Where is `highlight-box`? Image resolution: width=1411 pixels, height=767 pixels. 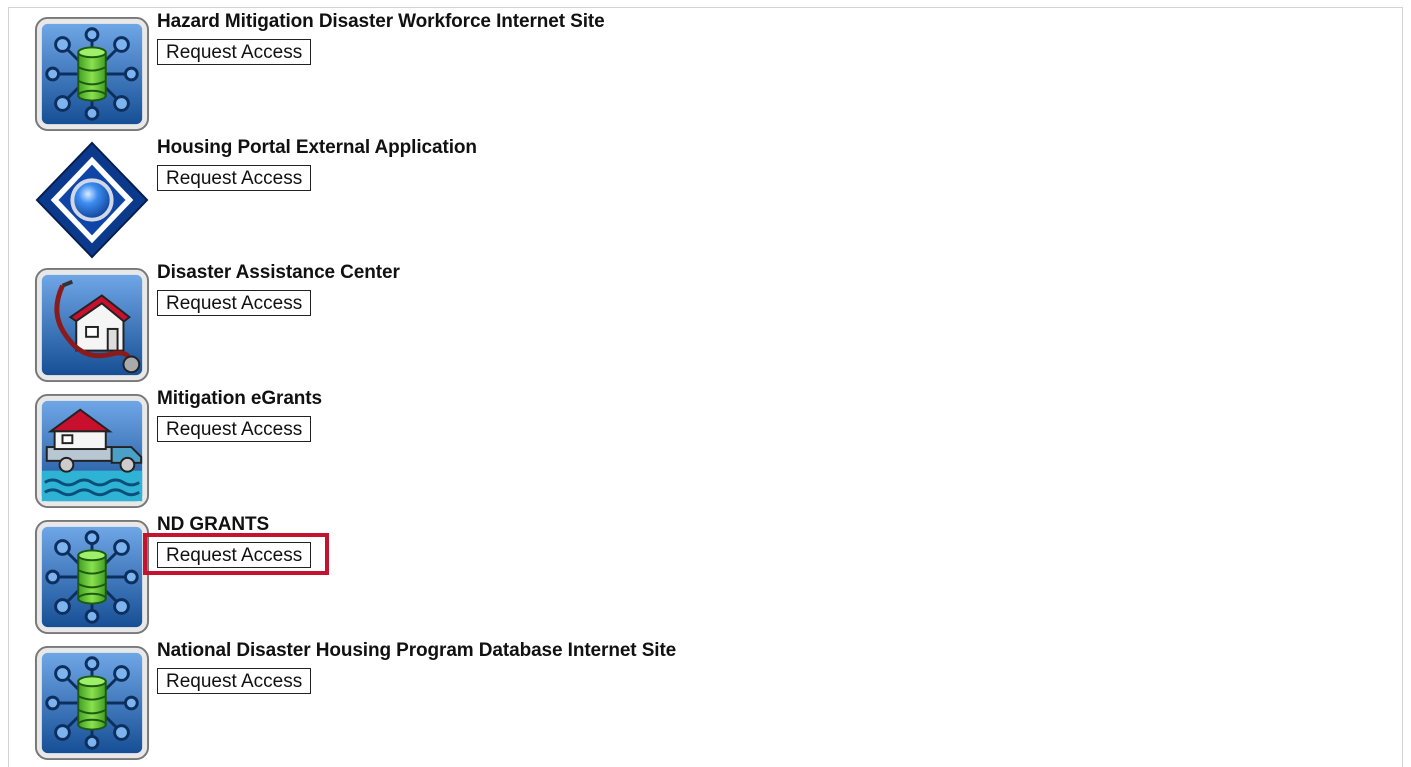
highlight-box is located at coordinates (236, 554).